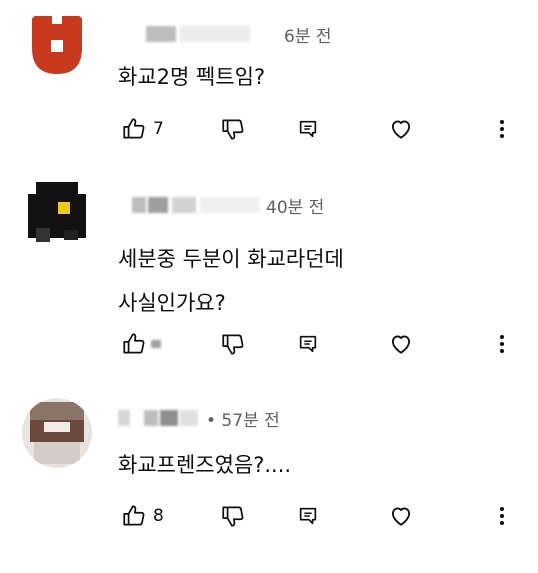  I want to click on like-button: 7, so click(142, 129).